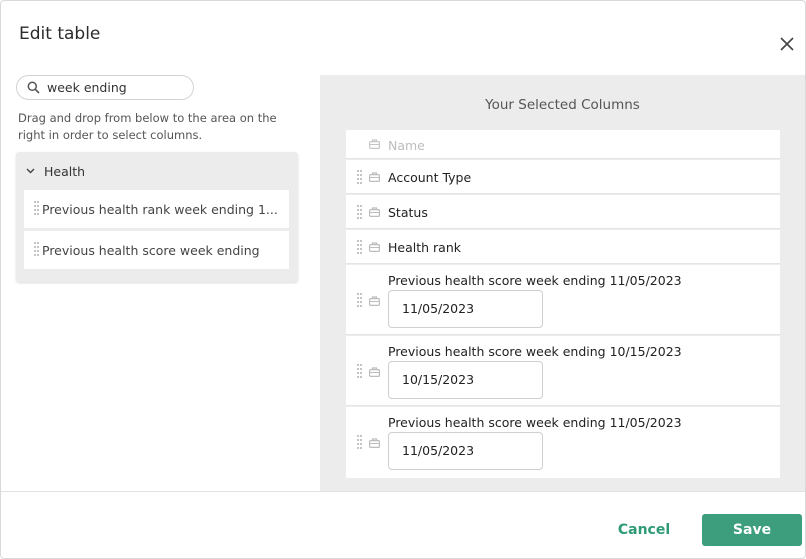 This screenshot has height=559, width=806. What do you see at coordinates (403, 491) in the screenshot?
I see `footer-divider` at bounding box center [403, 491].